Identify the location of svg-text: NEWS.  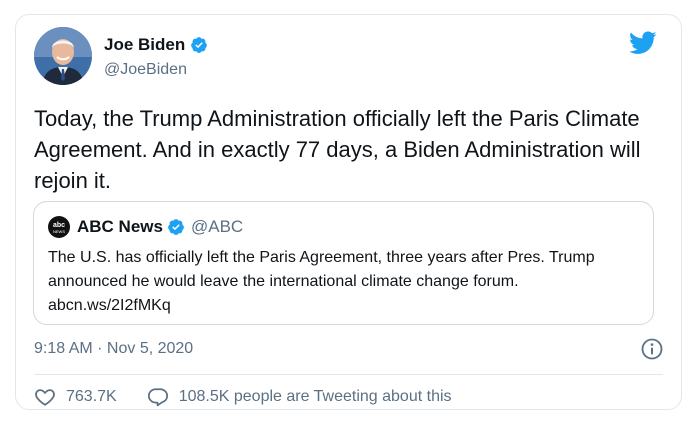
(59, 231).